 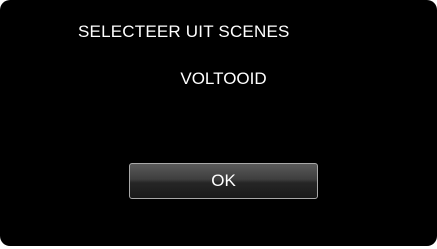 I want to click on status-message: VOLTOOID, so click(x=223, y=78).